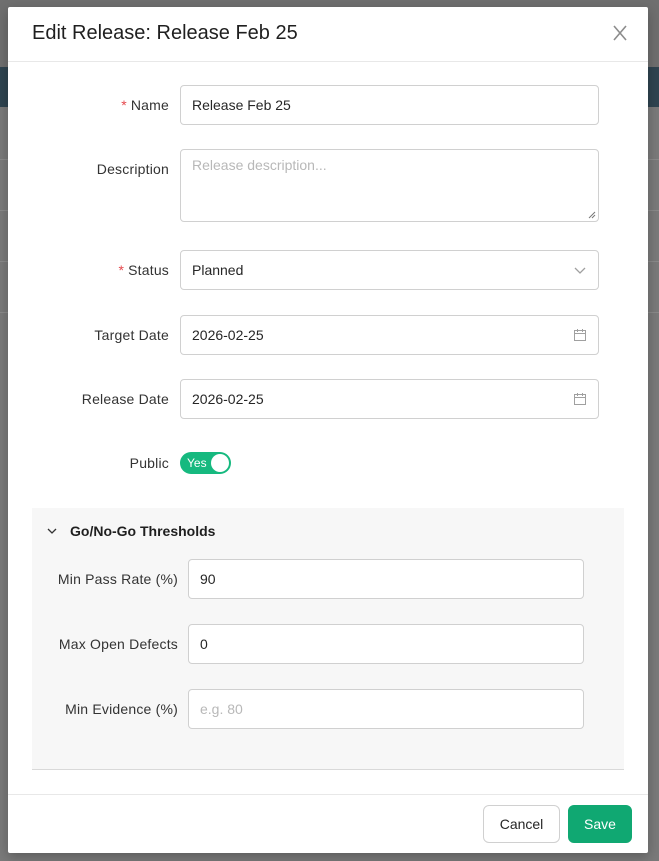  I want to click on toggle-text: Yes, so click(197, 463).